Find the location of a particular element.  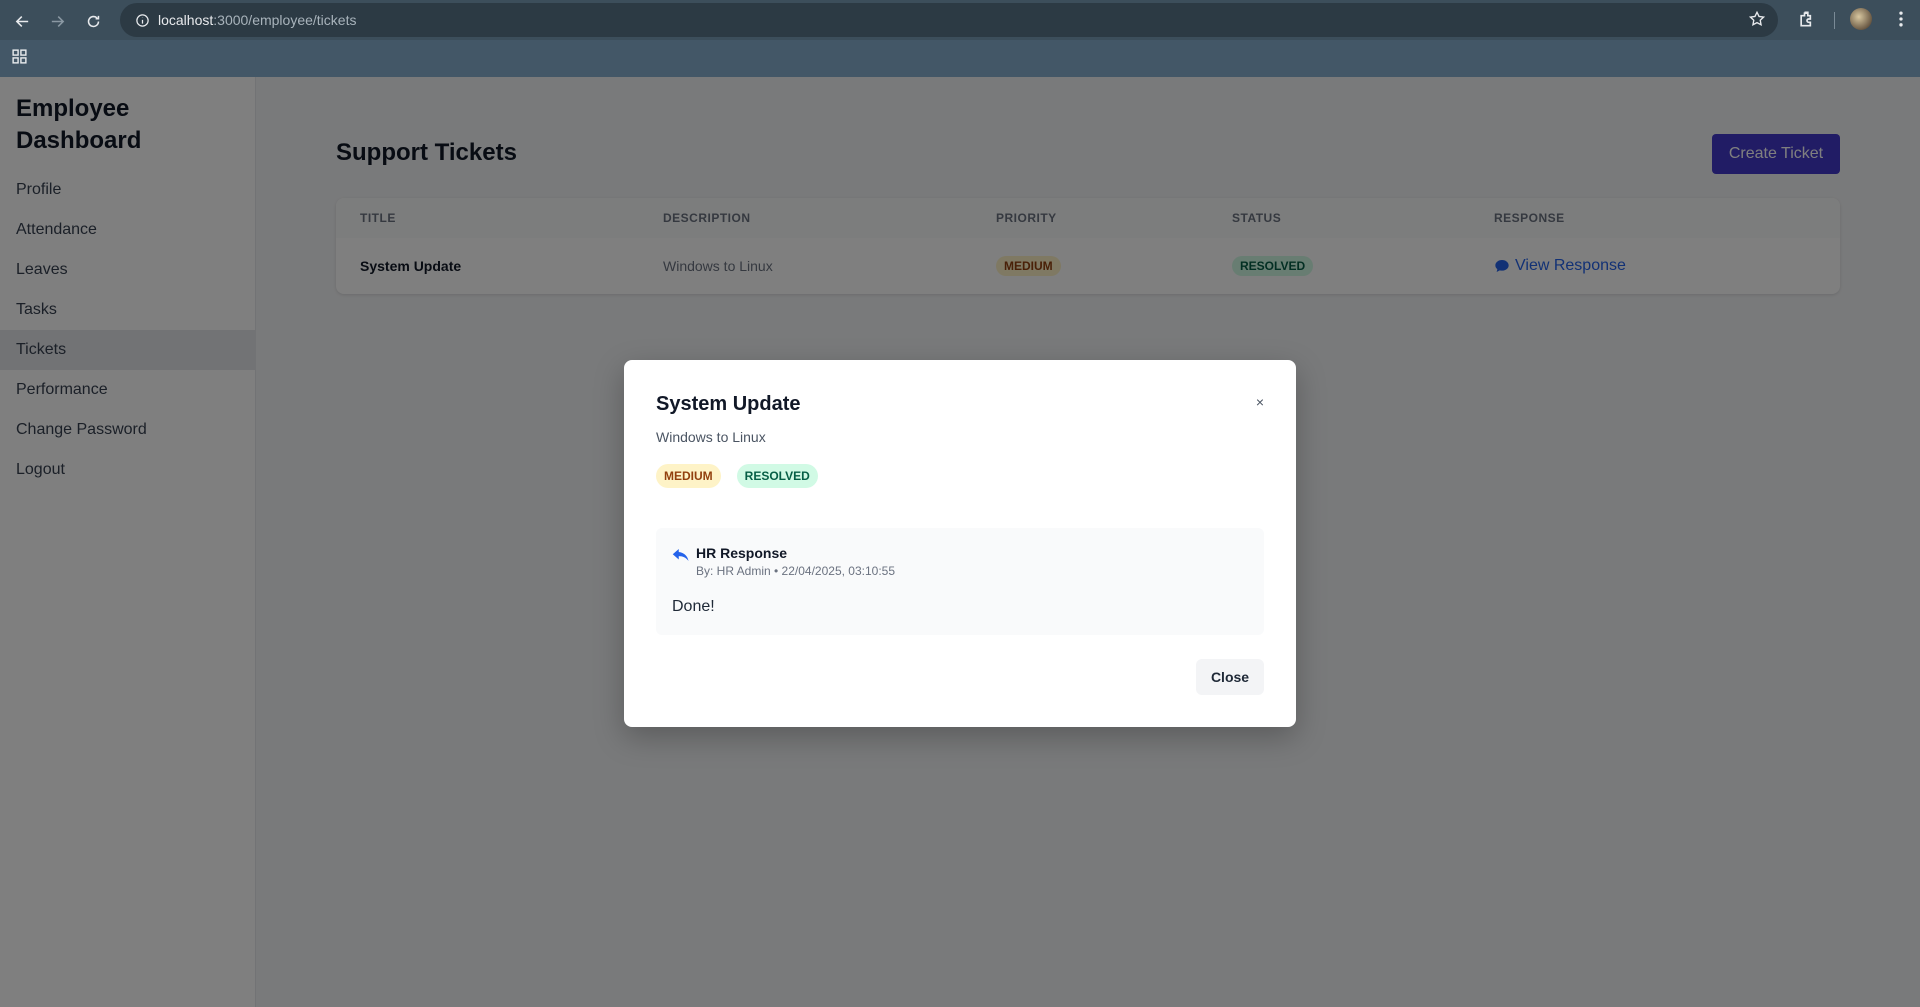

close-icon: × is located at coordinates (1260, 402).